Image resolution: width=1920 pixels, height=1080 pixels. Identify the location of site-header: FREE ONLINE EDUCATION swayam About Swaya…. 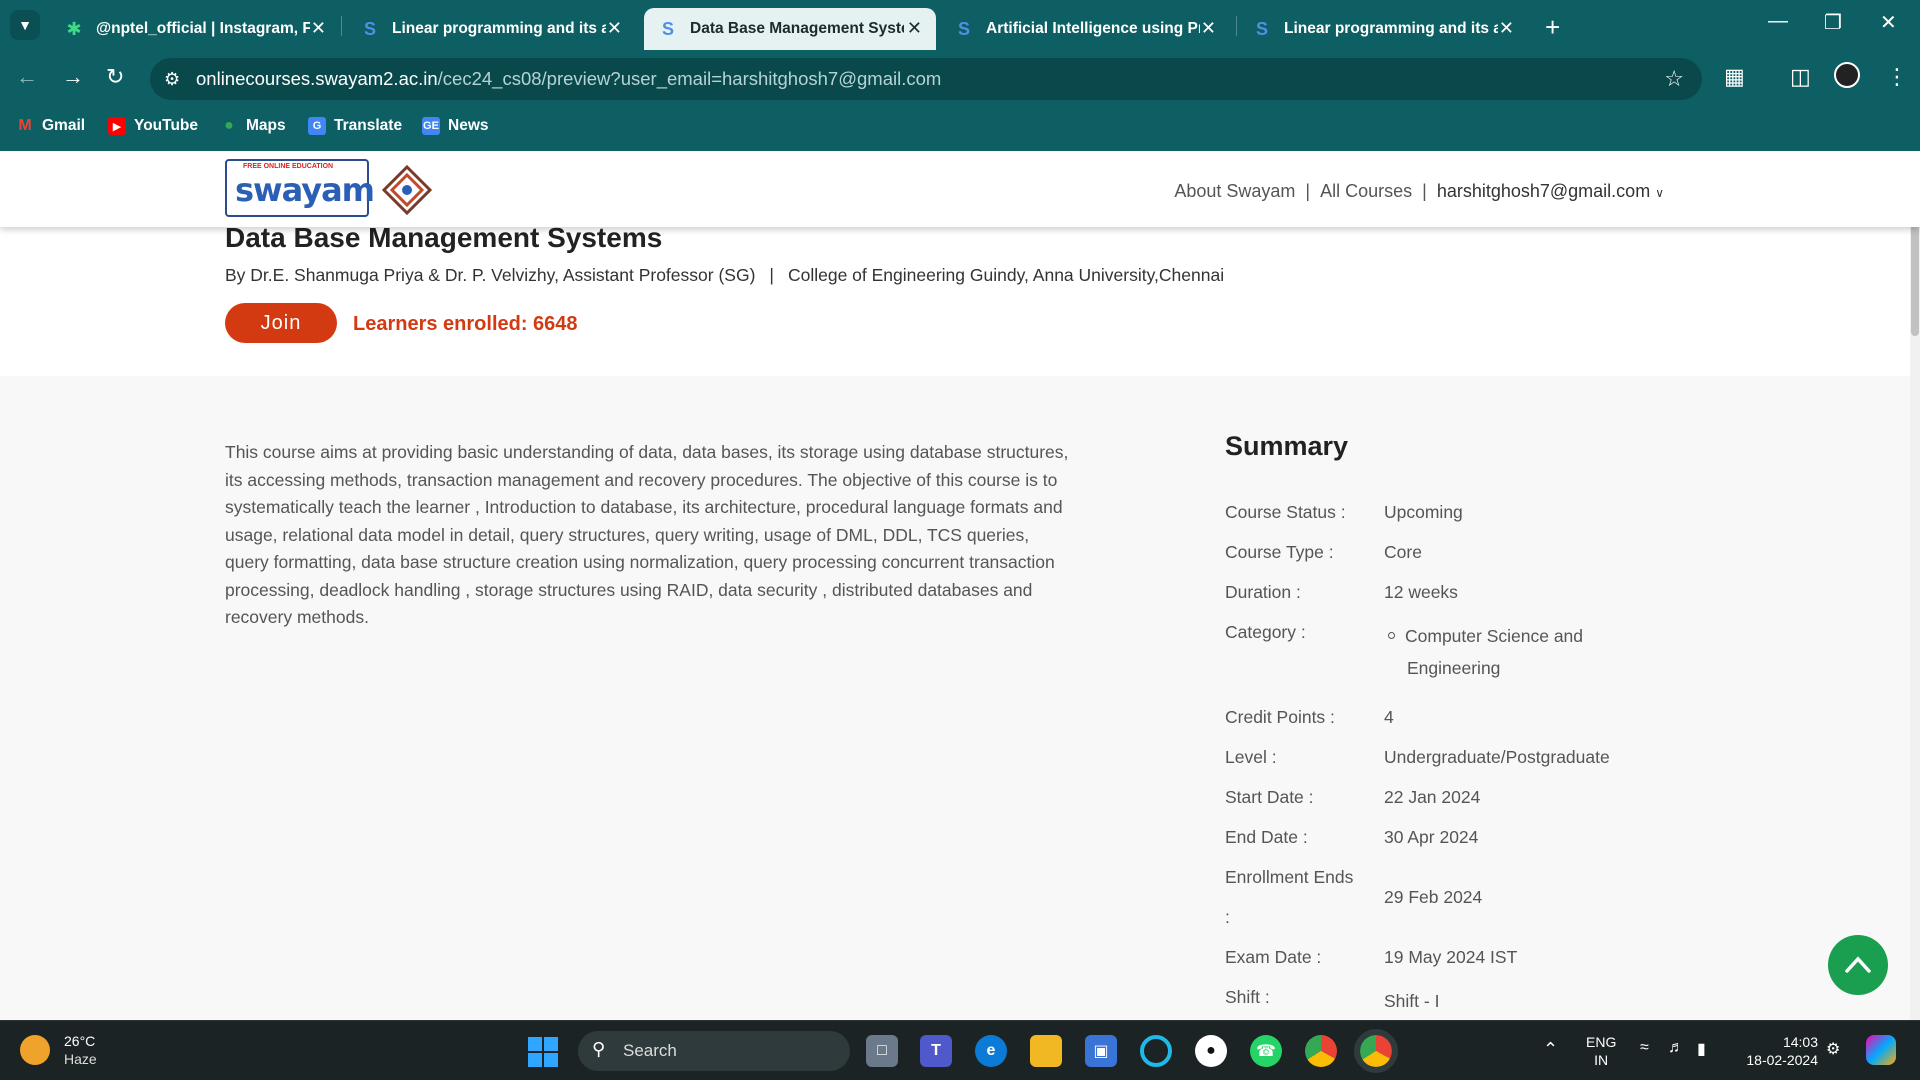
(960, 189).